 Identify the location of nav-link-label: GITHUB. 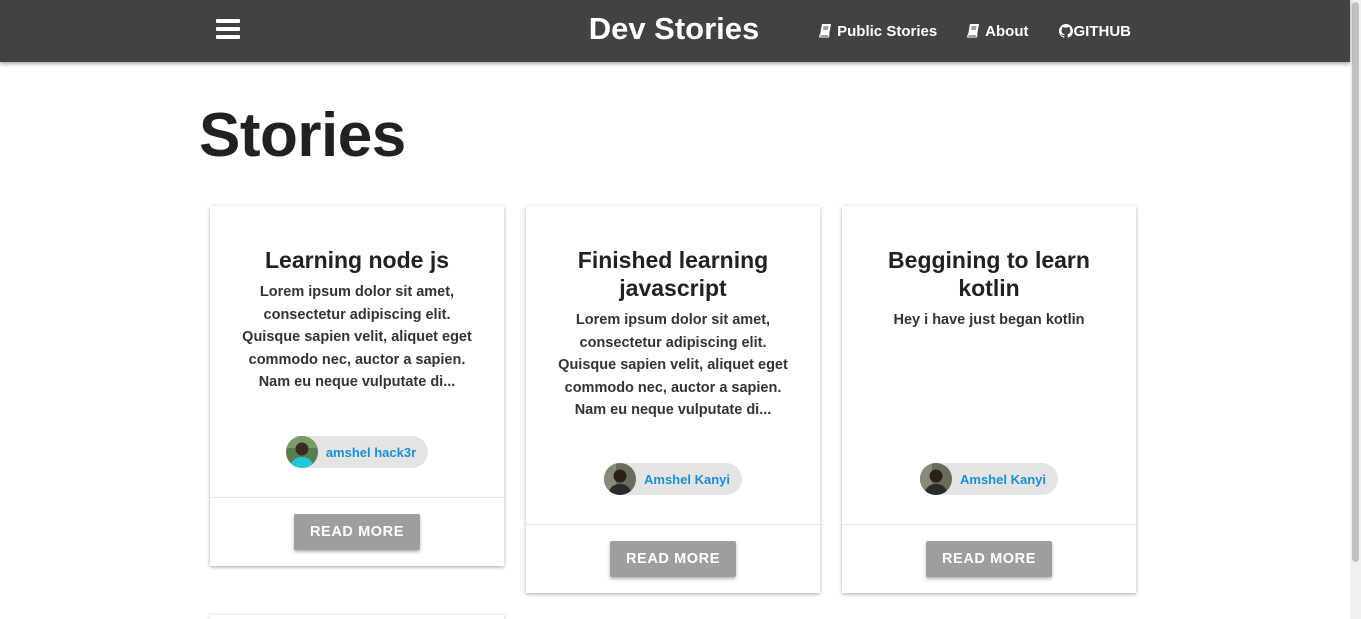
(1102, 31).